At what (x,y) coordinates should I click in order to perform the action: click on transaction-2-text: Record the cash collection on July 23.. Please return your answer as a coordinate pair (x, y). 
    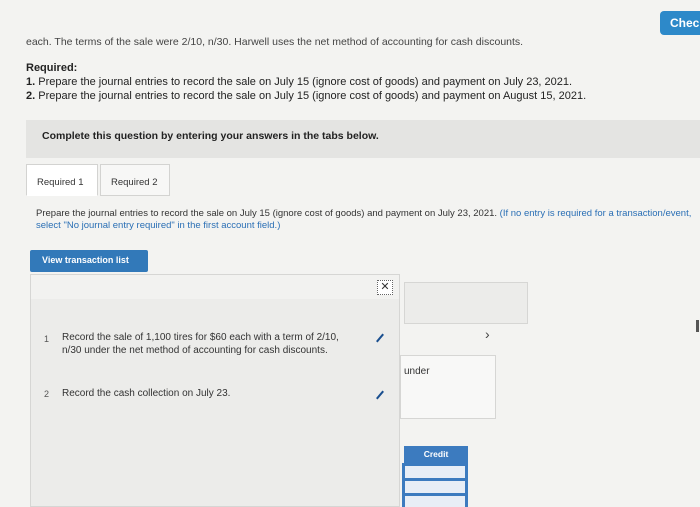
    Looking at the image, I should click on (146, 393).